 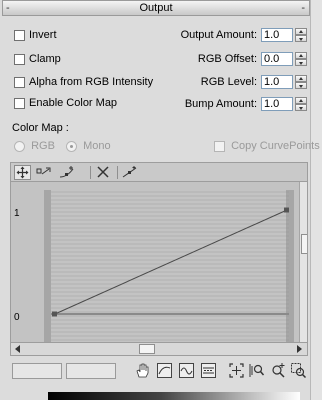 I want to click on rollout-header: - Output -, so click(x=156, y=8).